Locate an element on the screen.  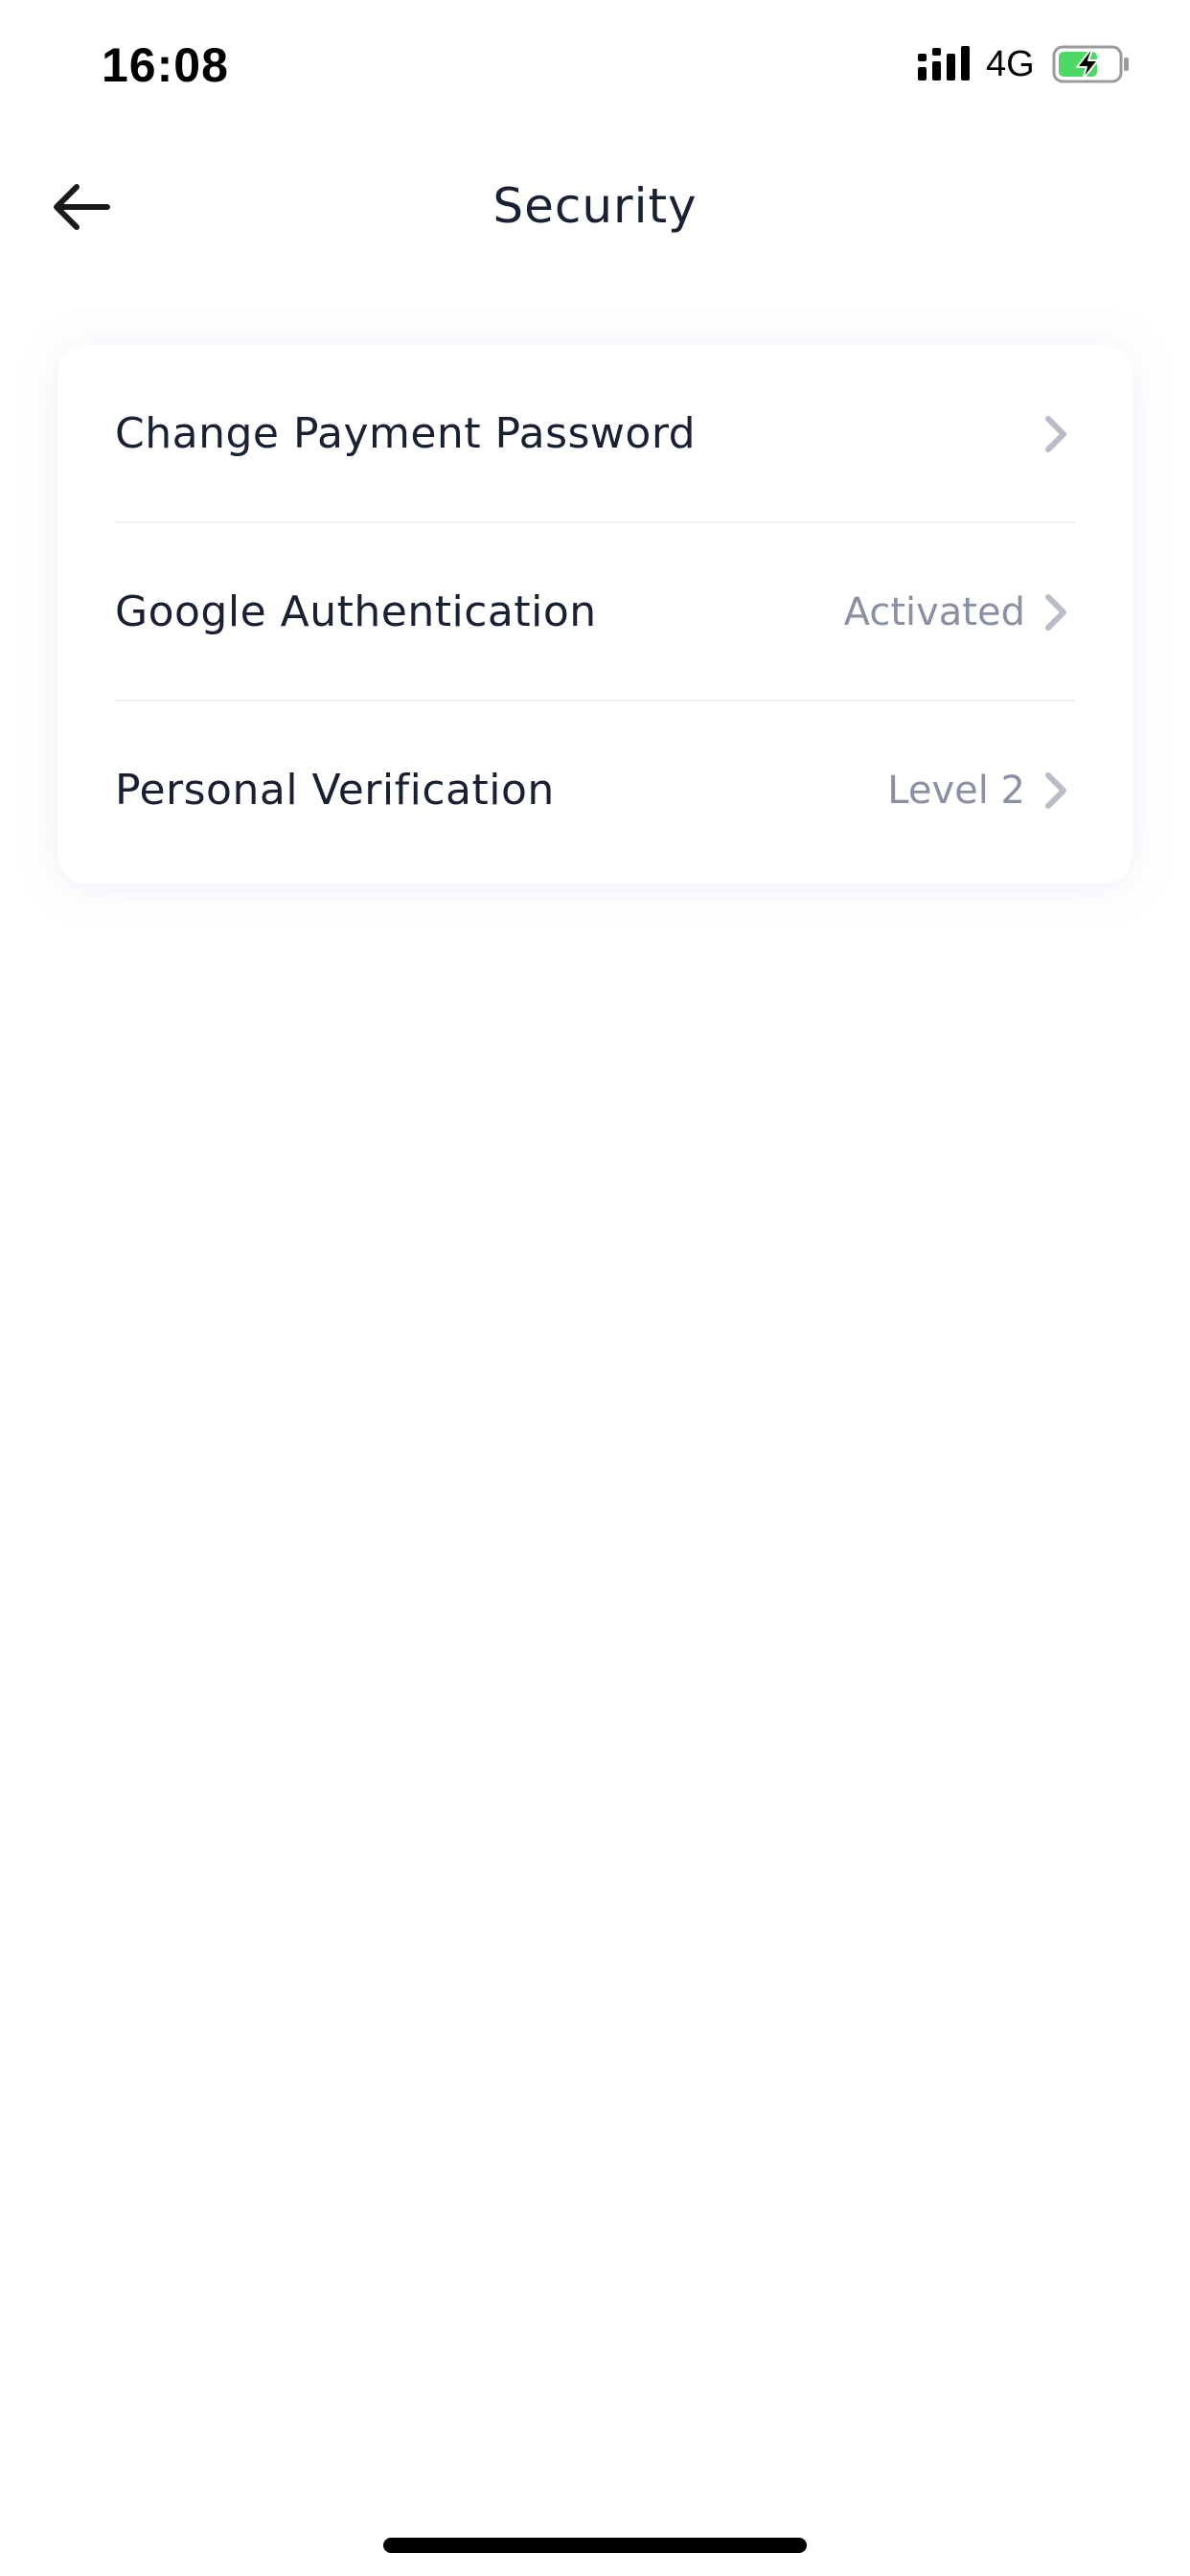
battery-charging-icon is located at coordinates (1091, 64).